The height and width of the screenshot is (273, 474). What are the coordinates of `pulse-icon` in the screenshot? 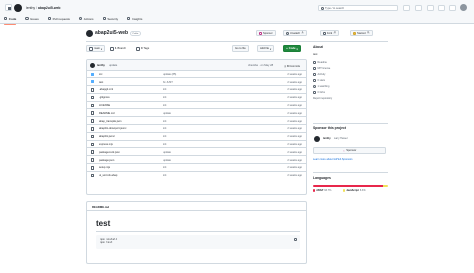 It's located at (314, 74).